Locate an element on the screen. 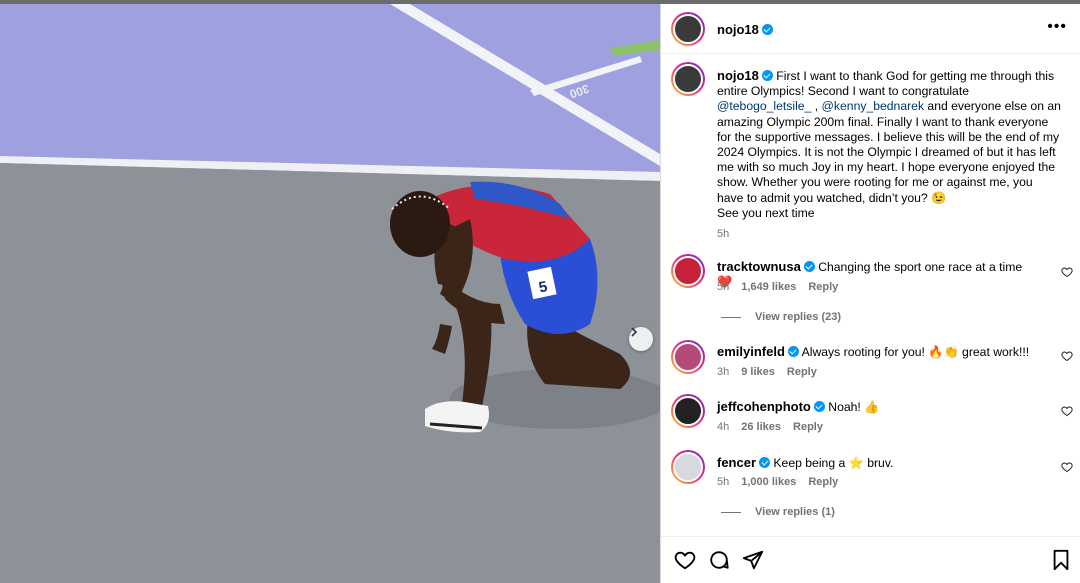 Image resolution: width=1080 pixels, height=583 pixels. author-username: nojo18 is located at coordinates (738, 29).